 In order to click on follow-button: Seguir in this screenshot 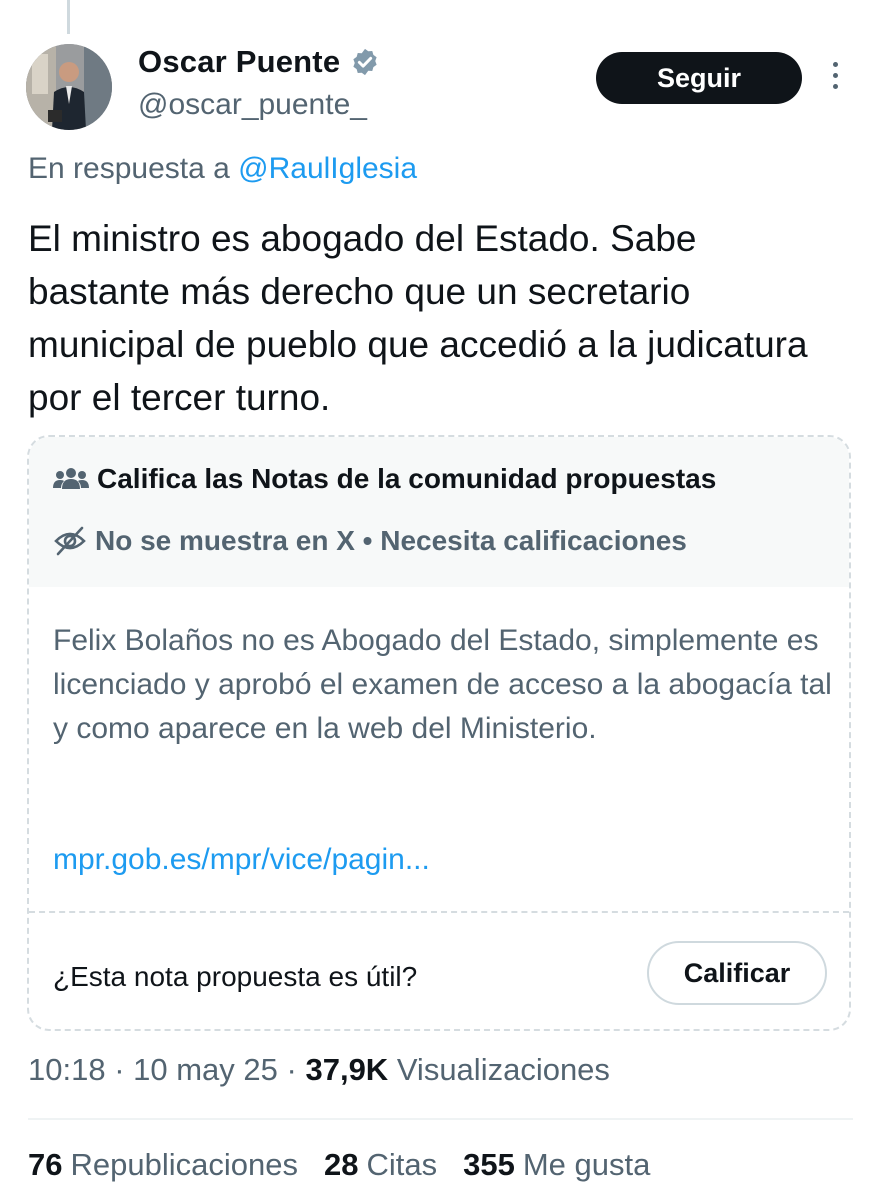, I will do `click(699, 78)`.